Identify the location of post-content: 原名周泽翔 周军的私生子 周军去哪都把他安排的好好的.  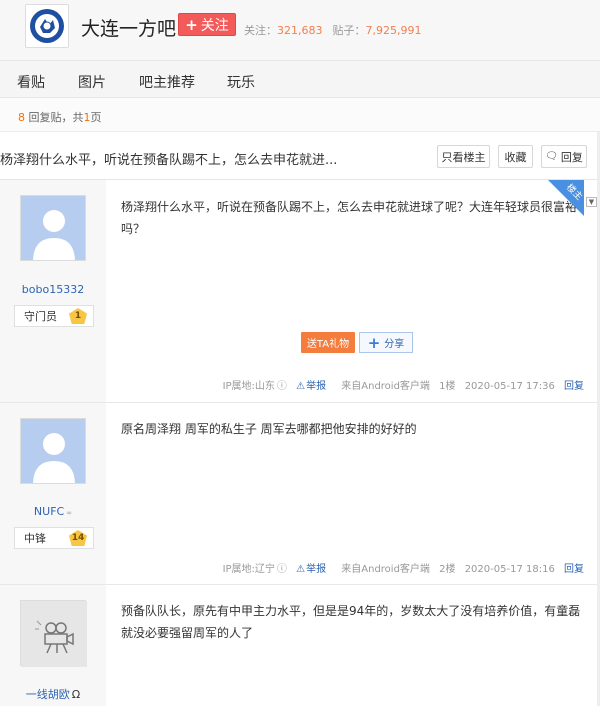
(269, 429).